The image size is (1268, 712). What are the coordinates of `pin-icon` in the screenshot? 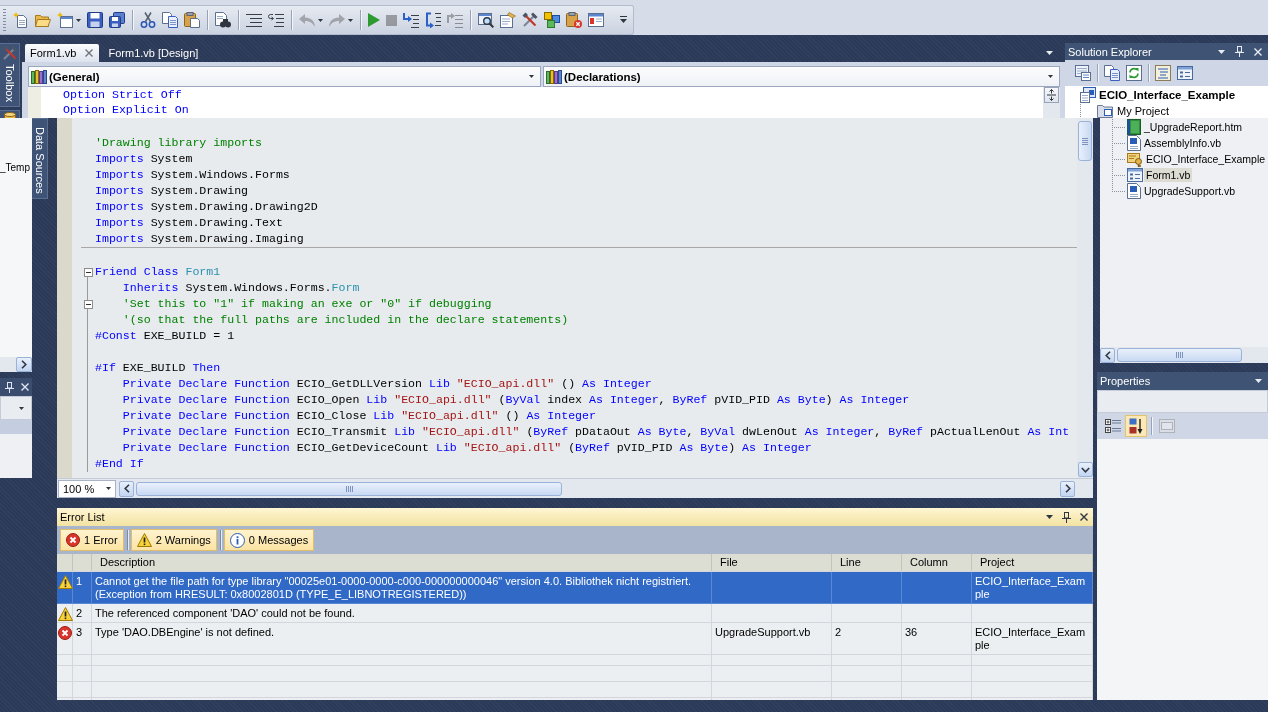 It's located at (1066, 517).